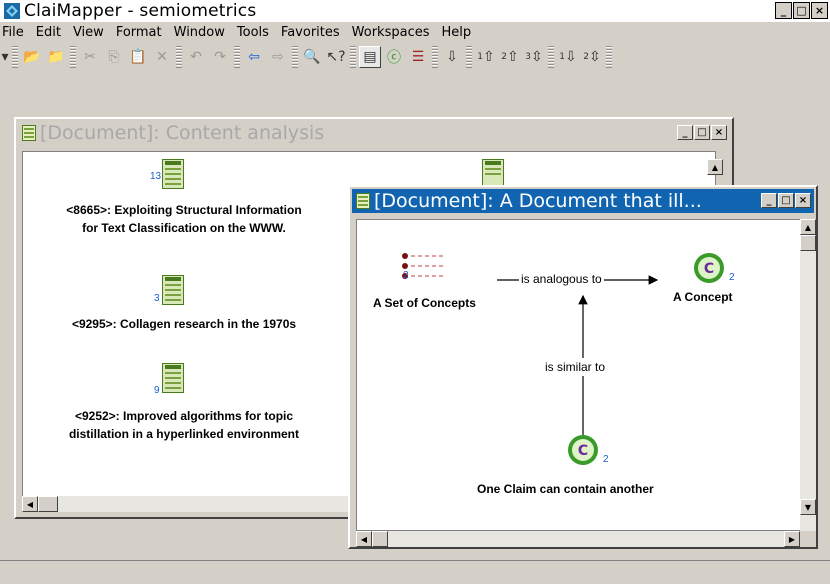  Describe the element at coordinates (254, 57) in the screenshot. I see `back-arrow-icon: ⇦` at that location.